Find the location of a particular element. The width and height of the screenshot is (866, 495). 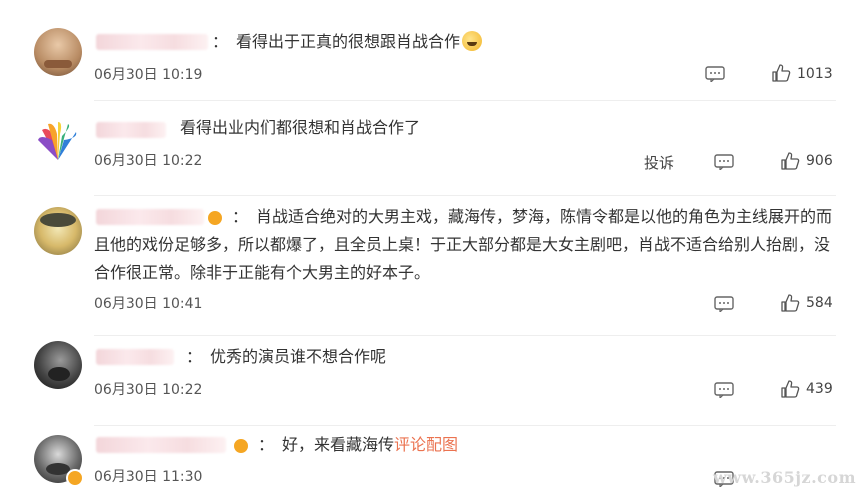

comment-body: 看得出业内们都很想和肖战合作了 is located at coordinates (300, 127).